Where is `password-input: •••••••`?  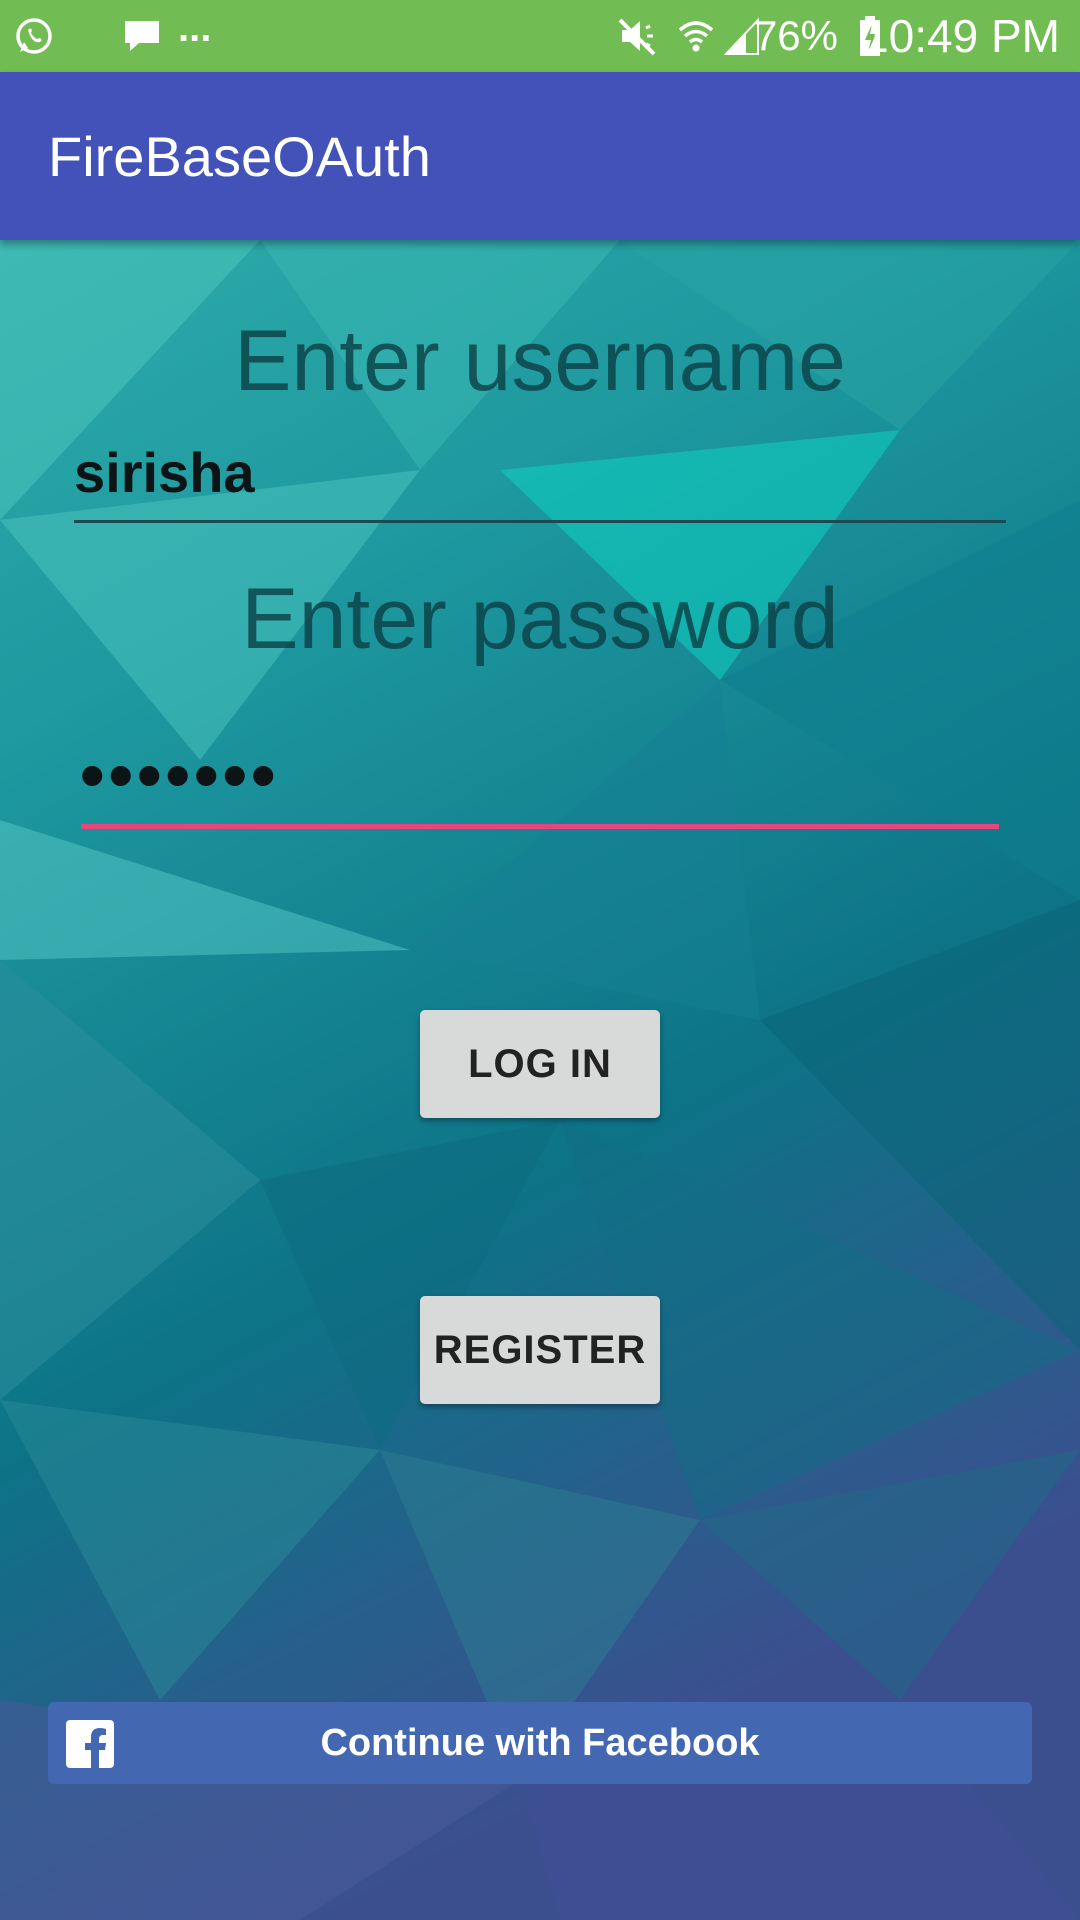 password-input: ••••••• is located at coordinates (180, 775).